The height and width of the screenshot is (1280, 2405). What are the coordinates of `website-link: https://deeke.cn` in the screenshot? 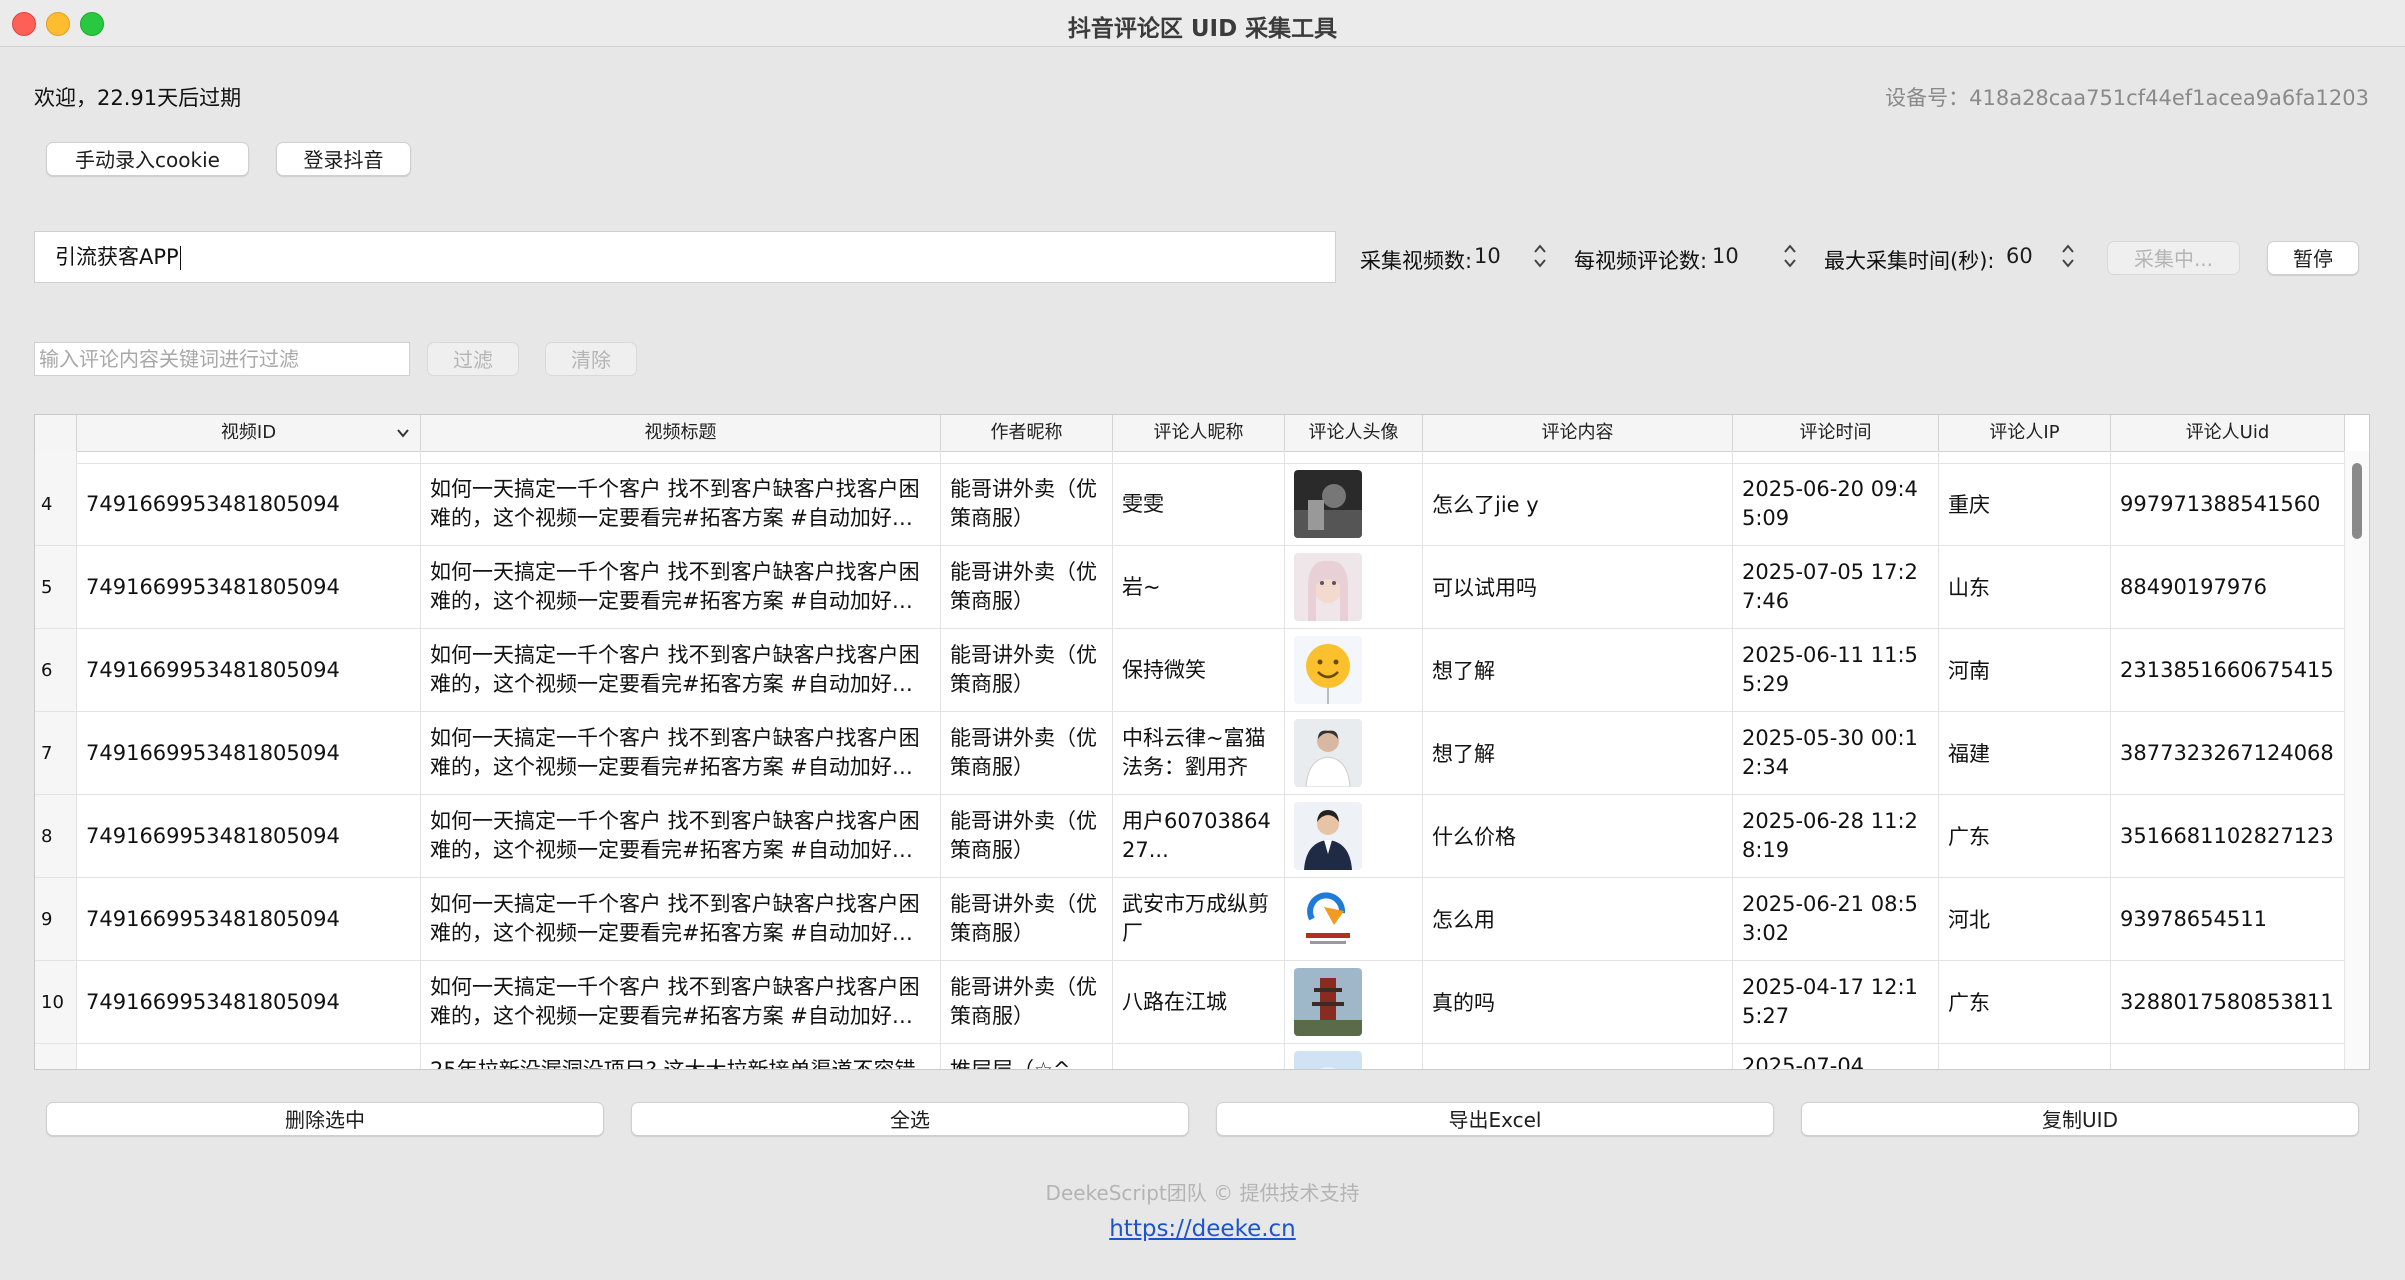 It's located at (1202, 1229).